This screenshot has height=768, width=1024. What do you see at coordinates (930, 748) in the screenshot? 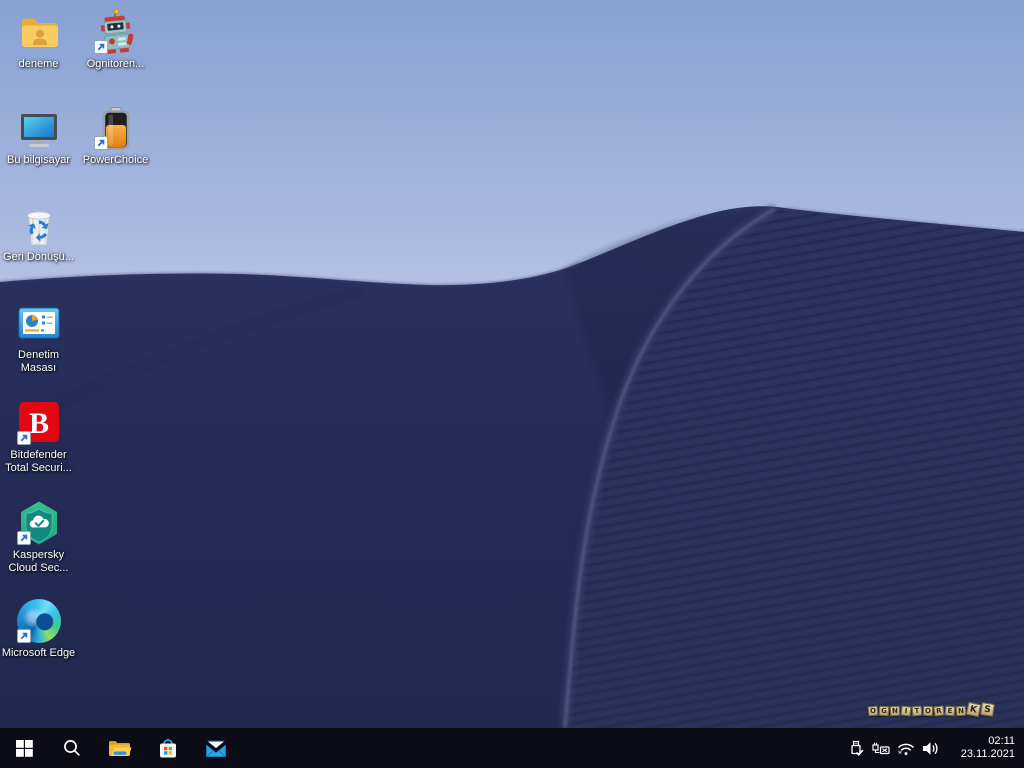
I see `volume-icon` at bounding box center [930, 748].